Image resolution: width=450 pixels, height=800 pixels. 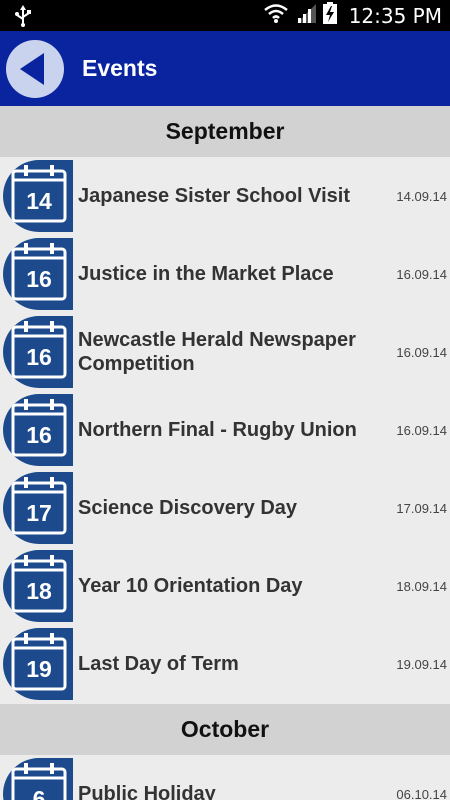 I want to click on event-row: 14 Japanese Sister School Visit 14.09.14, so click(x=225, y=196).